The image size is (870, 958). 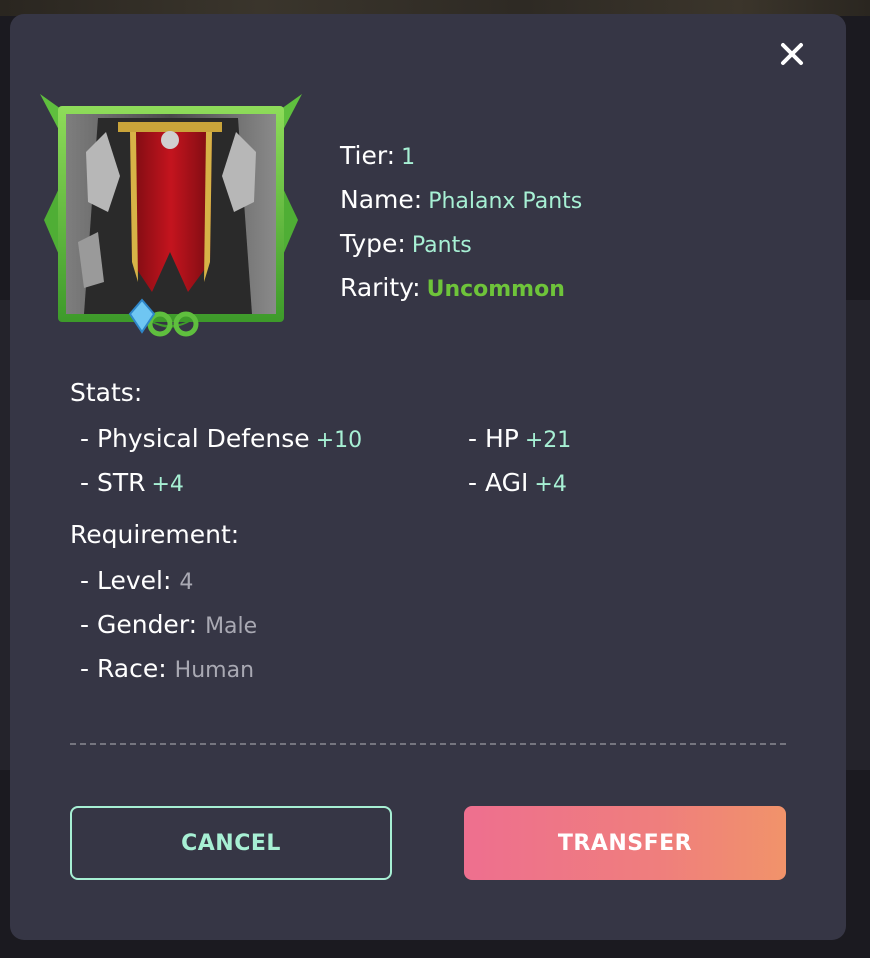 I want to click on tier-label: Tier:, so click(x=368, y=155).